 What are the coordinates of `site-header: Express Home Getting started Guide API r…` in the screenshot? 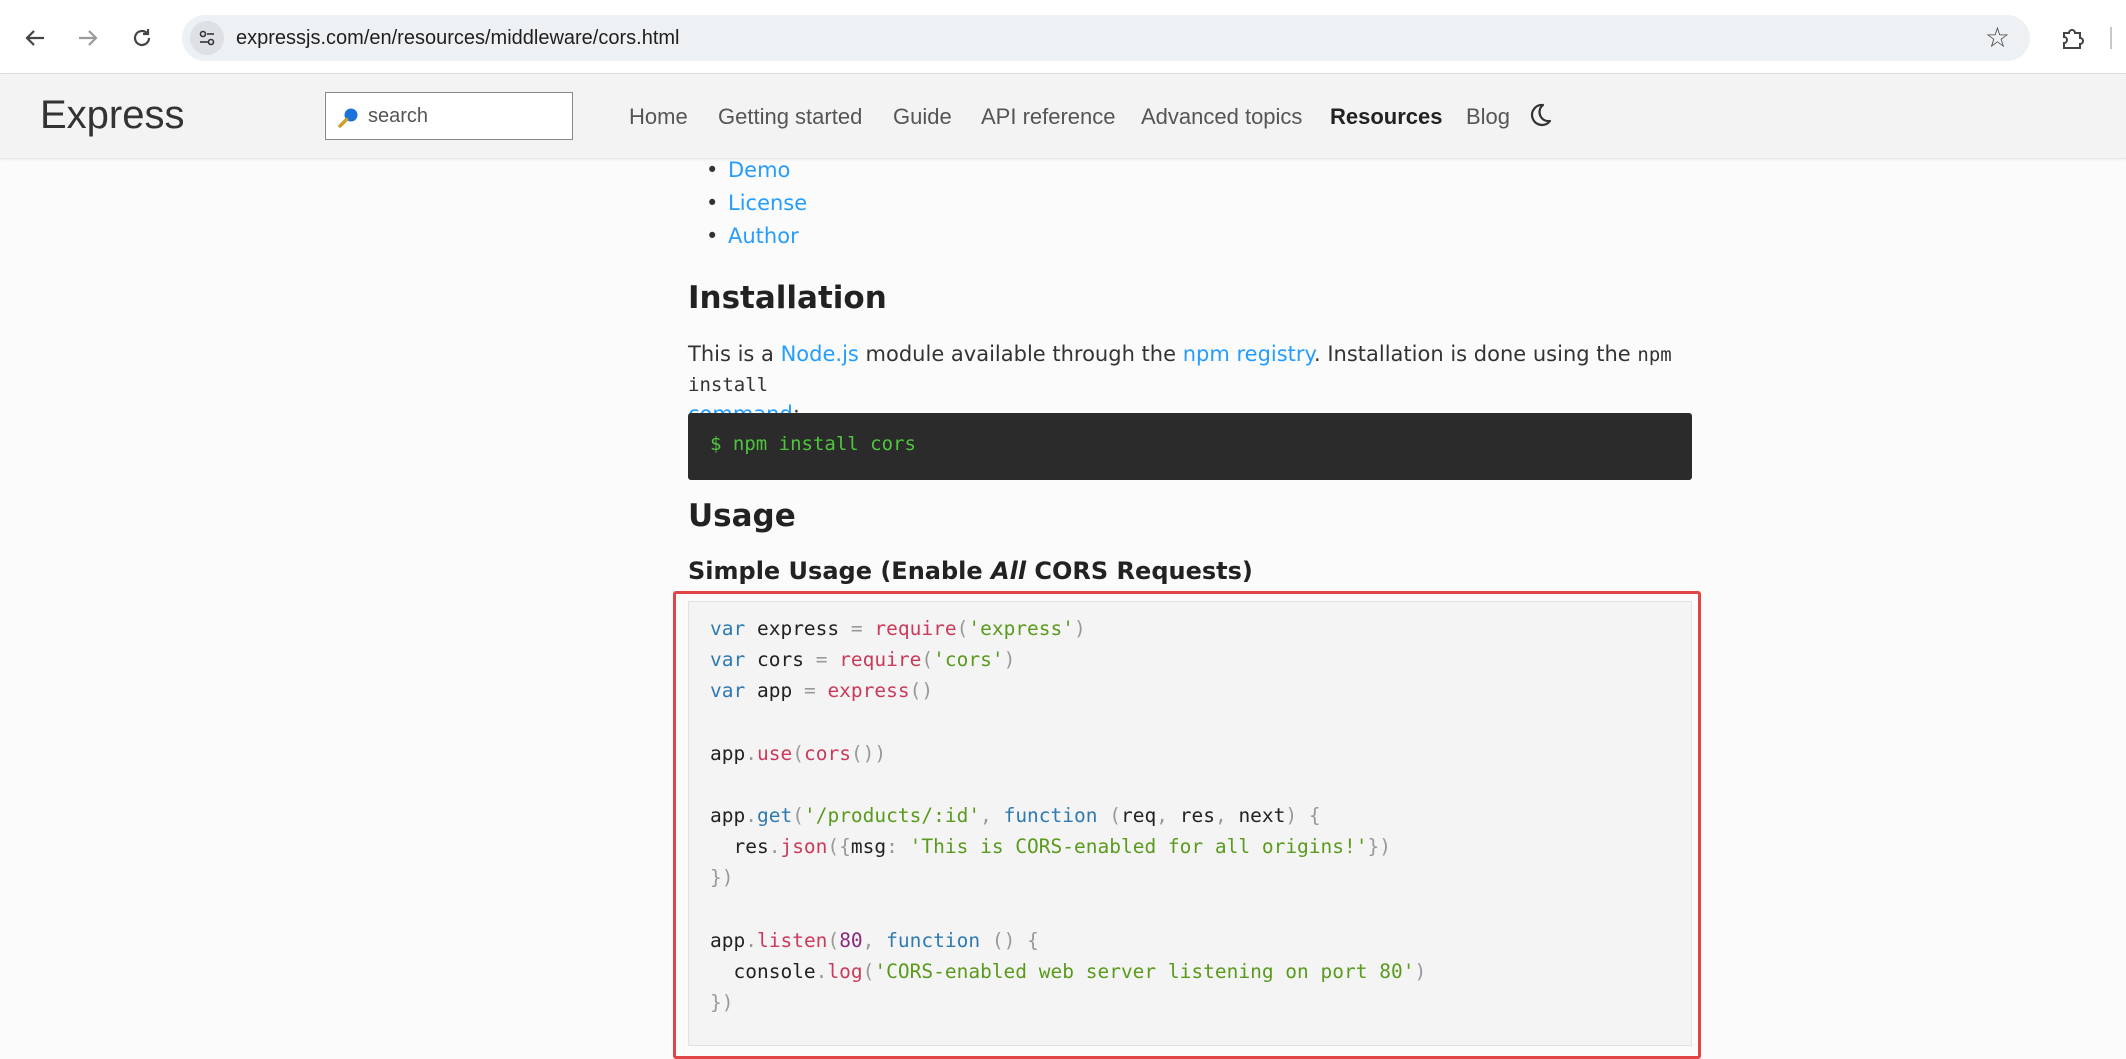 It's located at (1063, 116).